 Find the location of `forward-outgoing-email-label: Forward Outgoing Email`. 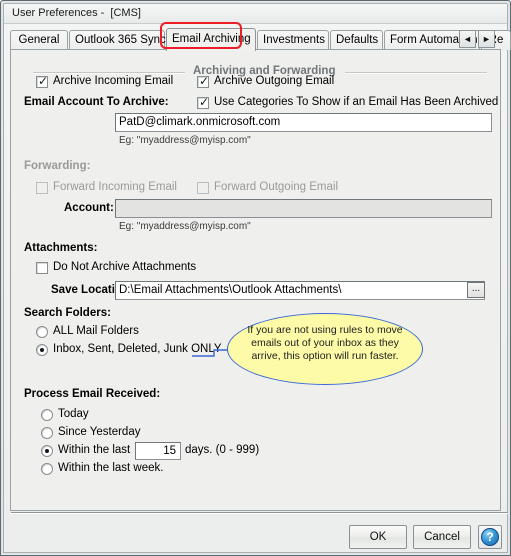

forward-outgoing-email-label: Forward Outgoing Email is located at coordinates (276, 187).